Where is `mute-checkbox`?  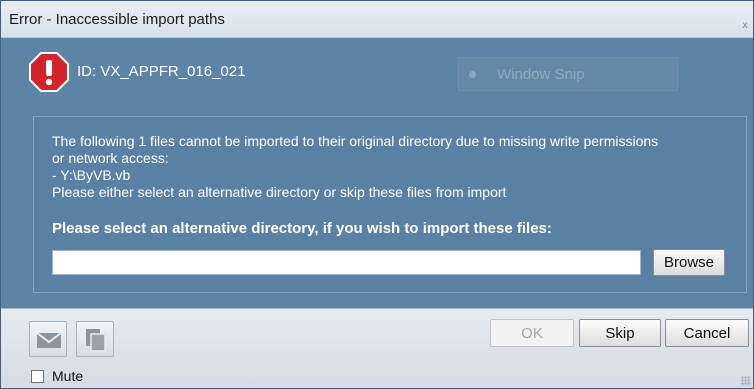
mute-checkbox is located at coordinates (37, 376).